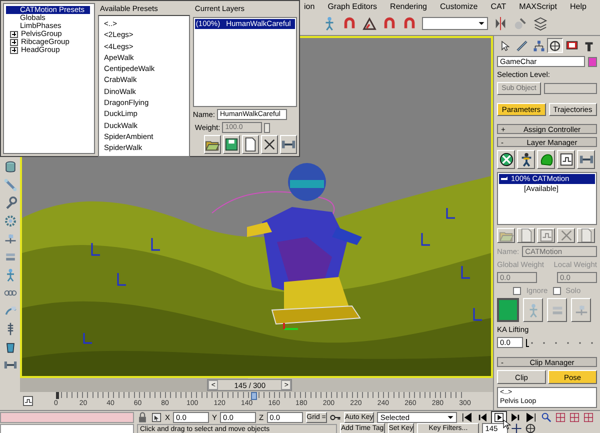  Describe the element at coordinates (499, 6) in the screenshot. I see `menu-item: CAT` at that location.